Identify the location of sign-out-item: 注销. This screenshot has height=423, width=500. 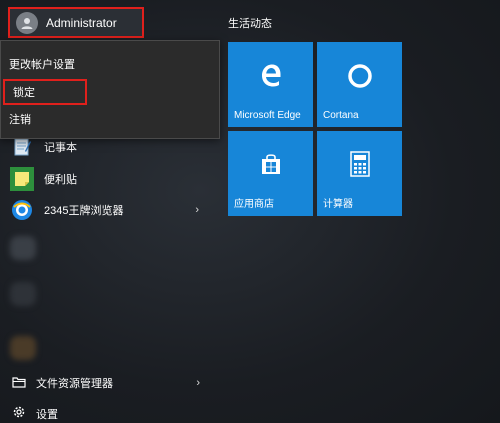
(20, 119).